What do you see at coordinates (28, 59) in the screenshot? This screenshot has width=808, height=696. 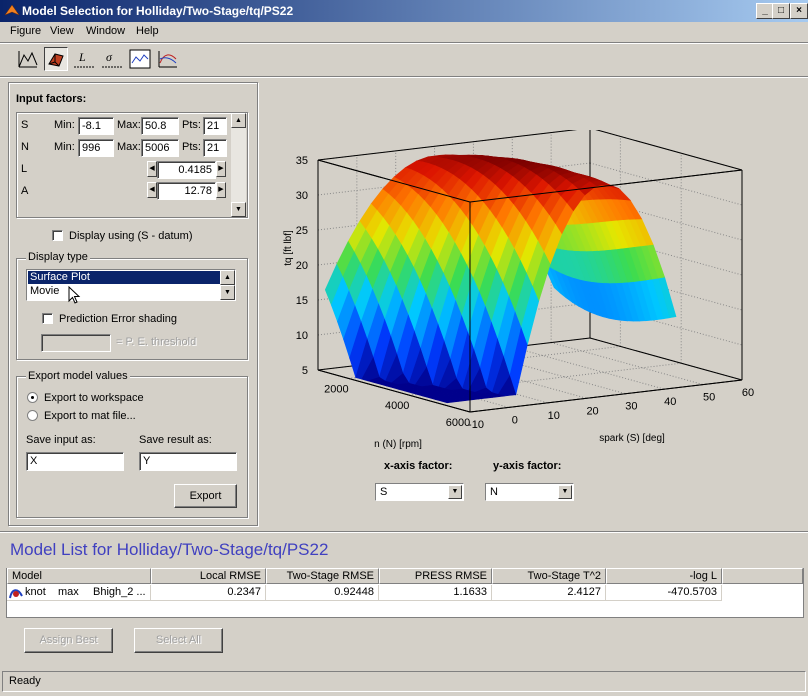 I see `response-surface-icon` at bounding box center [28, 59].